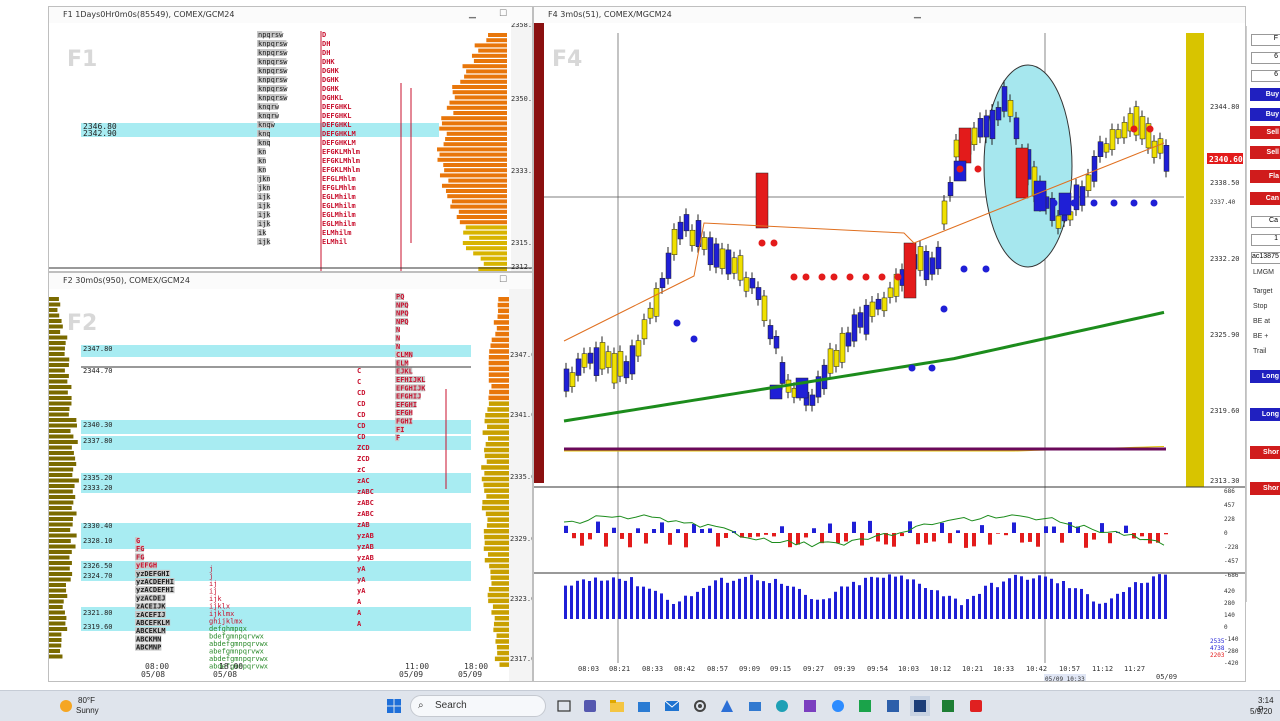  I want to click on trading-app-icon, so click(865, 706).